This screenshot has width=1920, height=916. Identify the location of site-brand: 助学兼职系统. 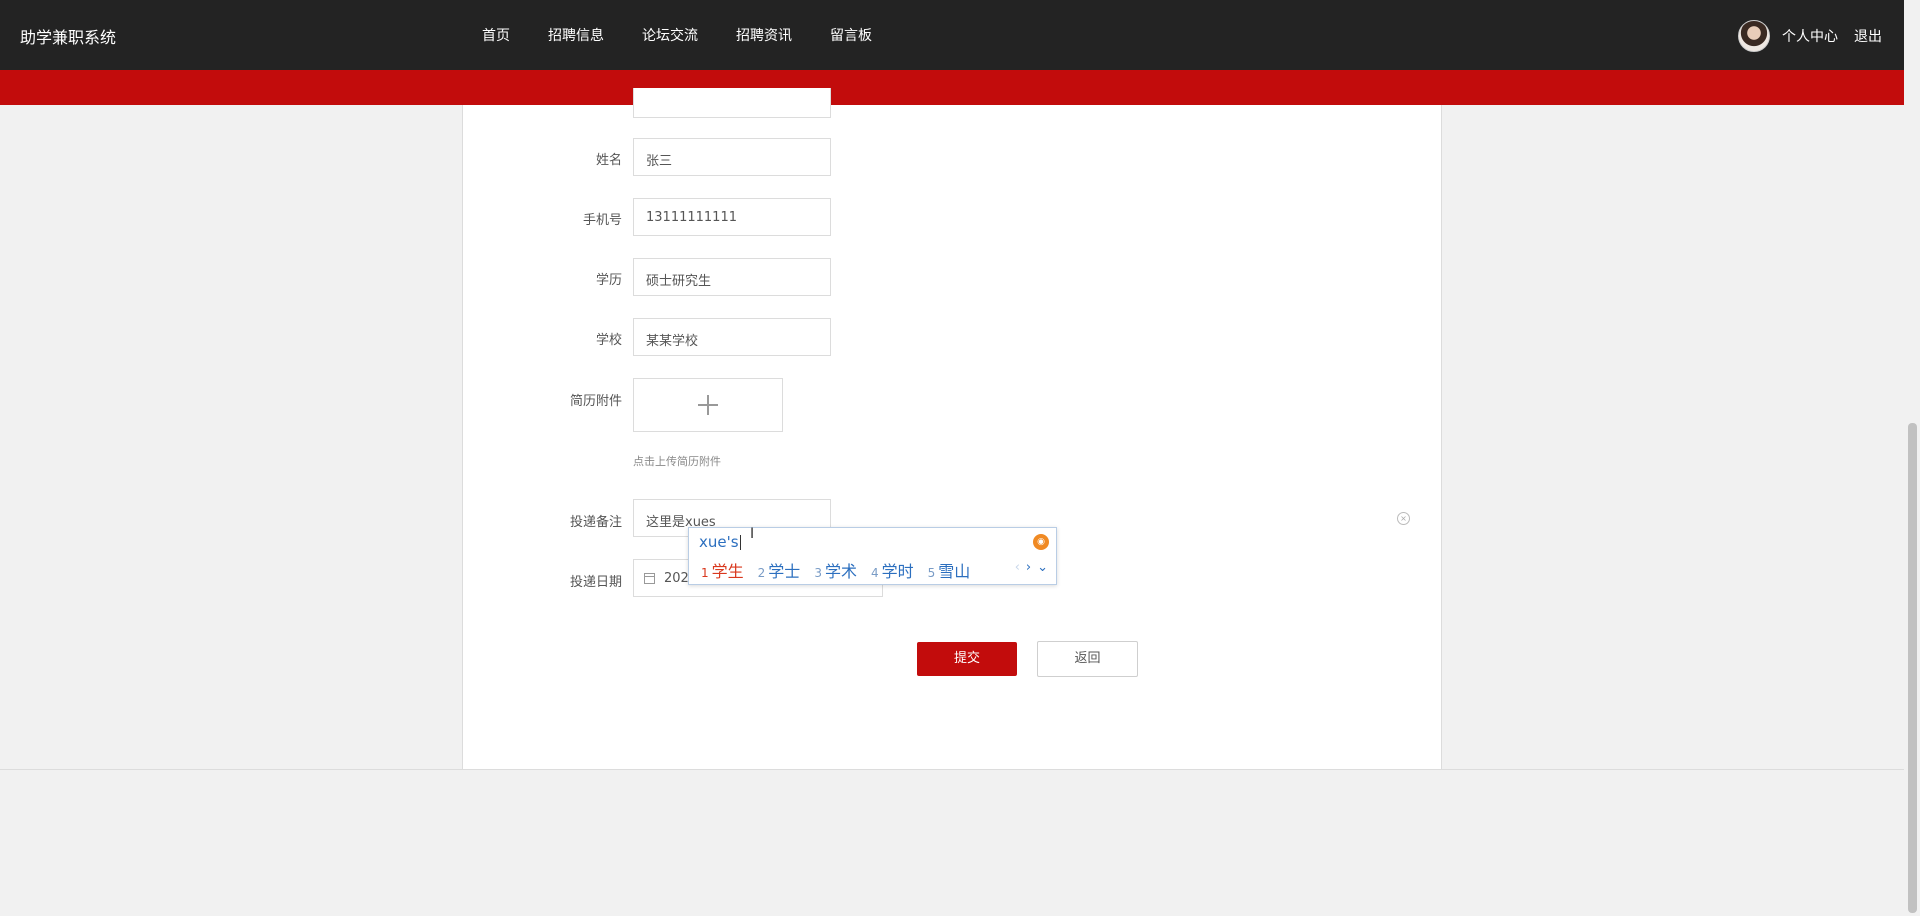
(68, 36).